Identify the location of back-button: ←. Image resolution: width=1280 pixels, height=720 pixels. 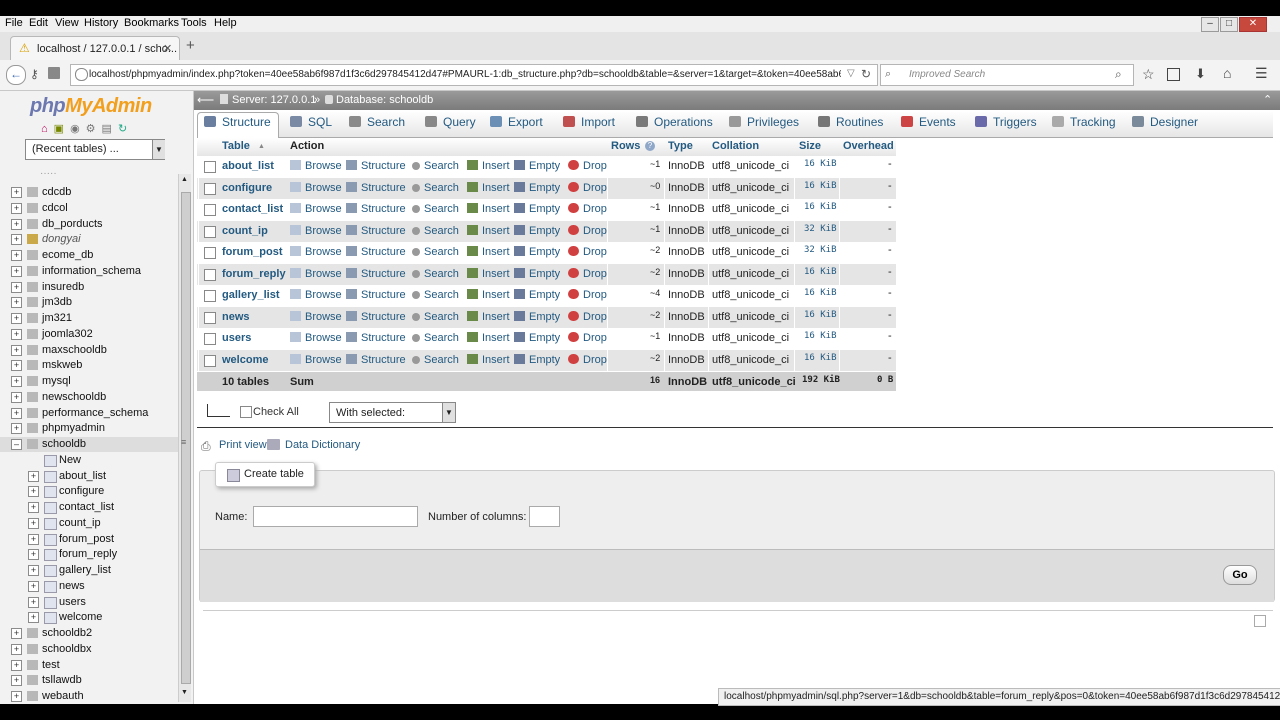
(16, 75).